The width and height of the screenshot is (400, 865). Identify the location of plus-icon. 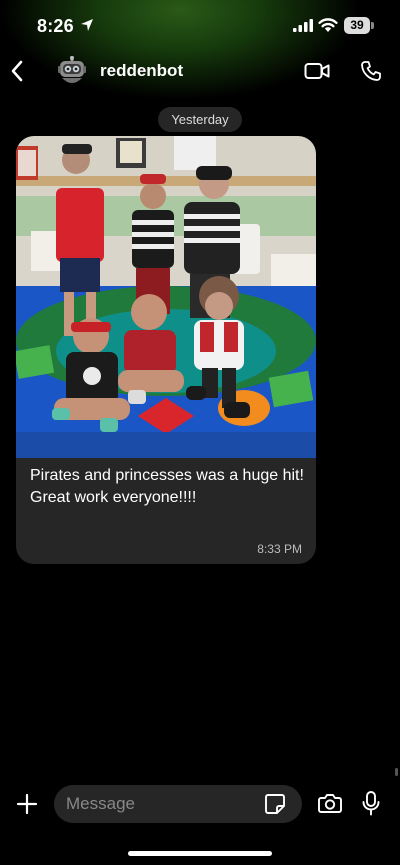
(27, 804).